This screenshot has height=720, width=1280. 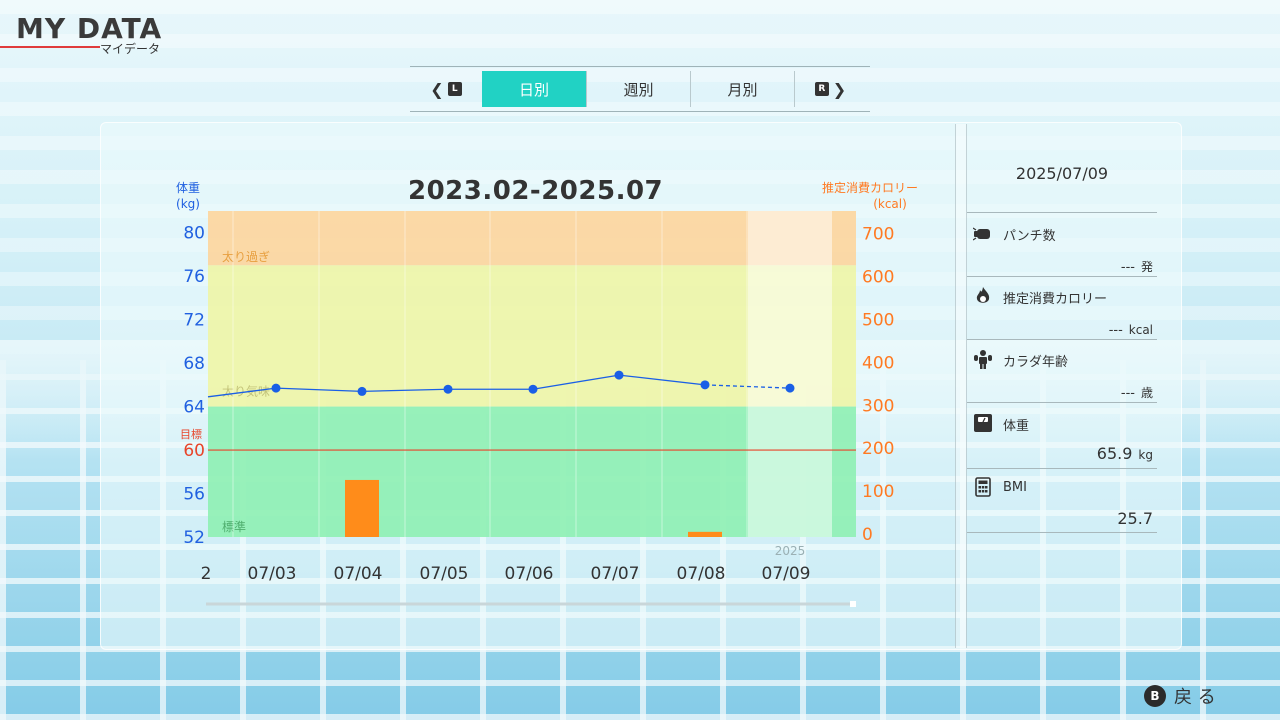 What do you see at coordinates (1145, 455) in the screenshot?
I see `weight-unit: kg` at bounding box center [1145, 455].